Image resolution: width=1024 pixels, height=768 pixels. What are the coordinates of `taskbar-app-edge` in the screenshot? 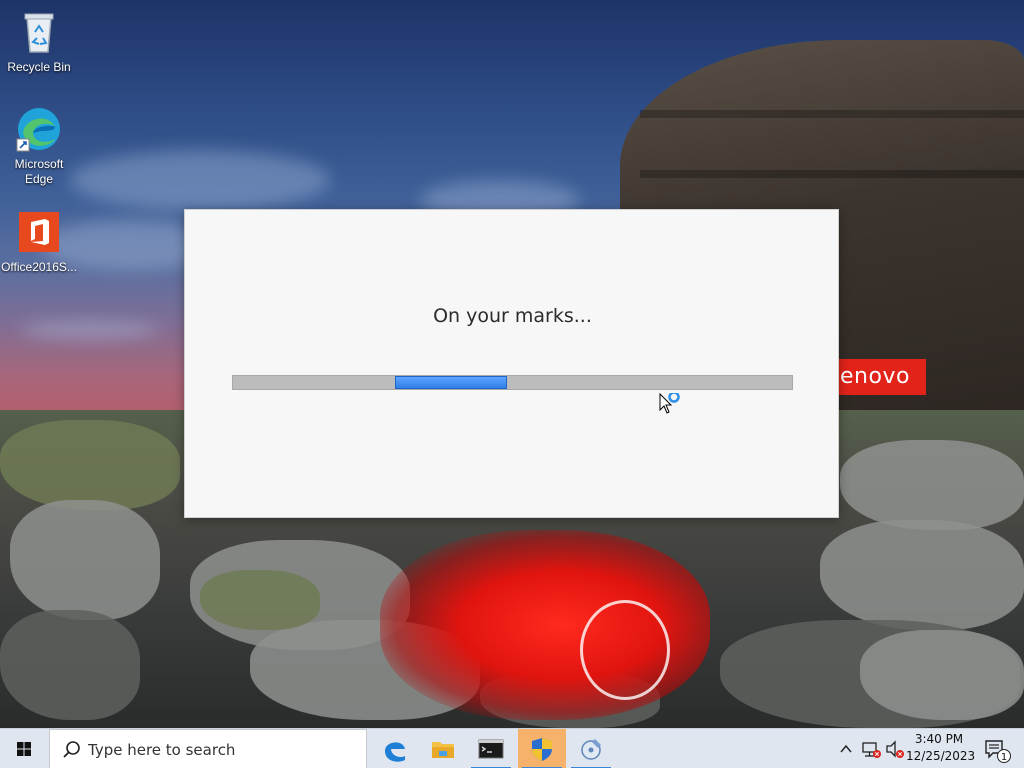 It's located at (395, 748).